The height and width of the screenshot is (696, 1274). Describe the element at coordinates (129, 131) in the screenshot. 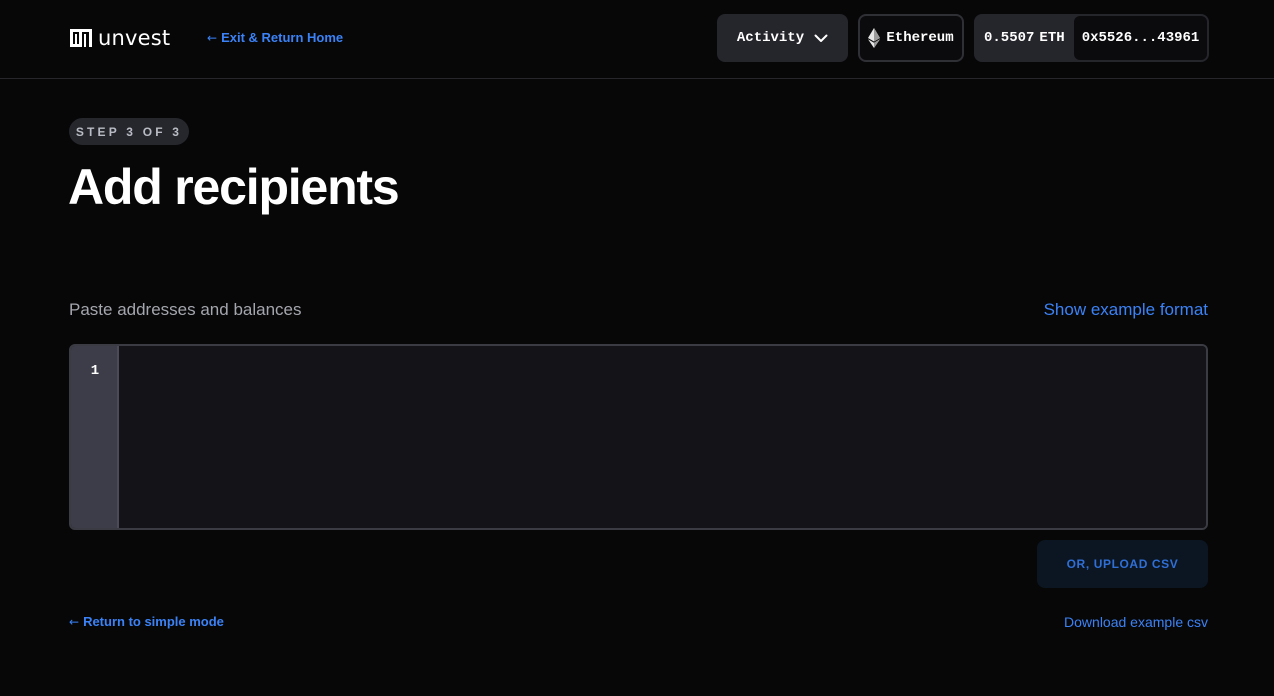

I see `step-badge: STEP 3 OF 3` at that location.